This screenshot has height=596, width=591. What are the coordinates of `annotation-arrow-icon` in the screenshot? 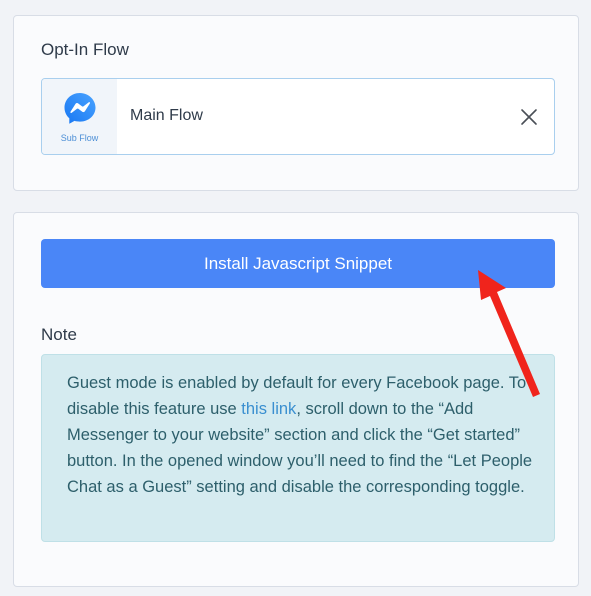 It's located at (509, 333).